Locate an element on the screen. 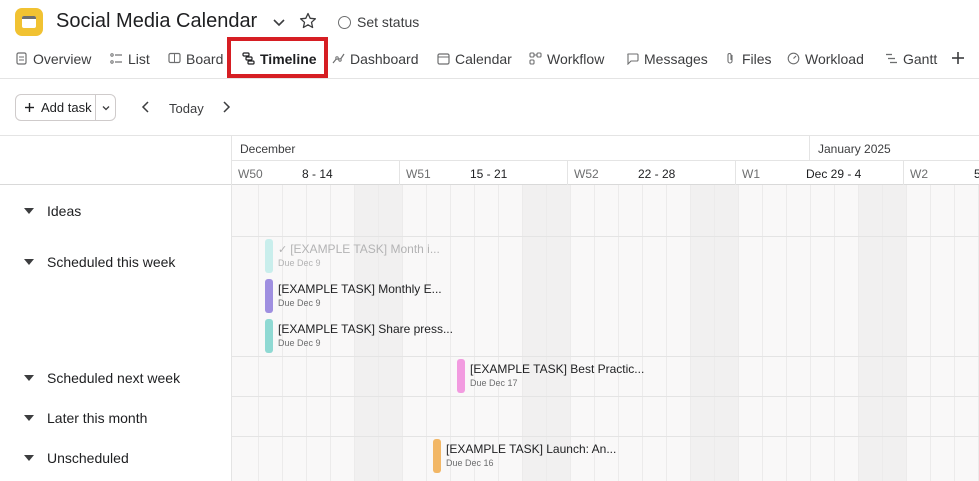 The width and height of the screenshot is (979, 481). task-card: [EXAMPLE TASK] Launch: An... Due Dec 16 is located at coordinates (524, 456).